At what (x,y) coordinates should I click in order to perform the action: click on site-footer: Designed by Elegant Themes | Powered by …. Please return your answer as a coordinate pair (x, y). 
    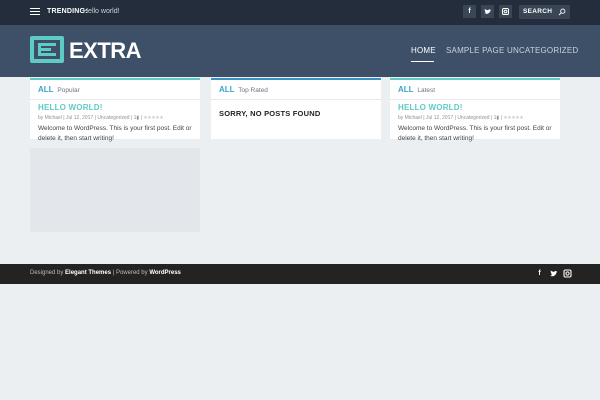
    Looking at the image, I should click on (300, 274).